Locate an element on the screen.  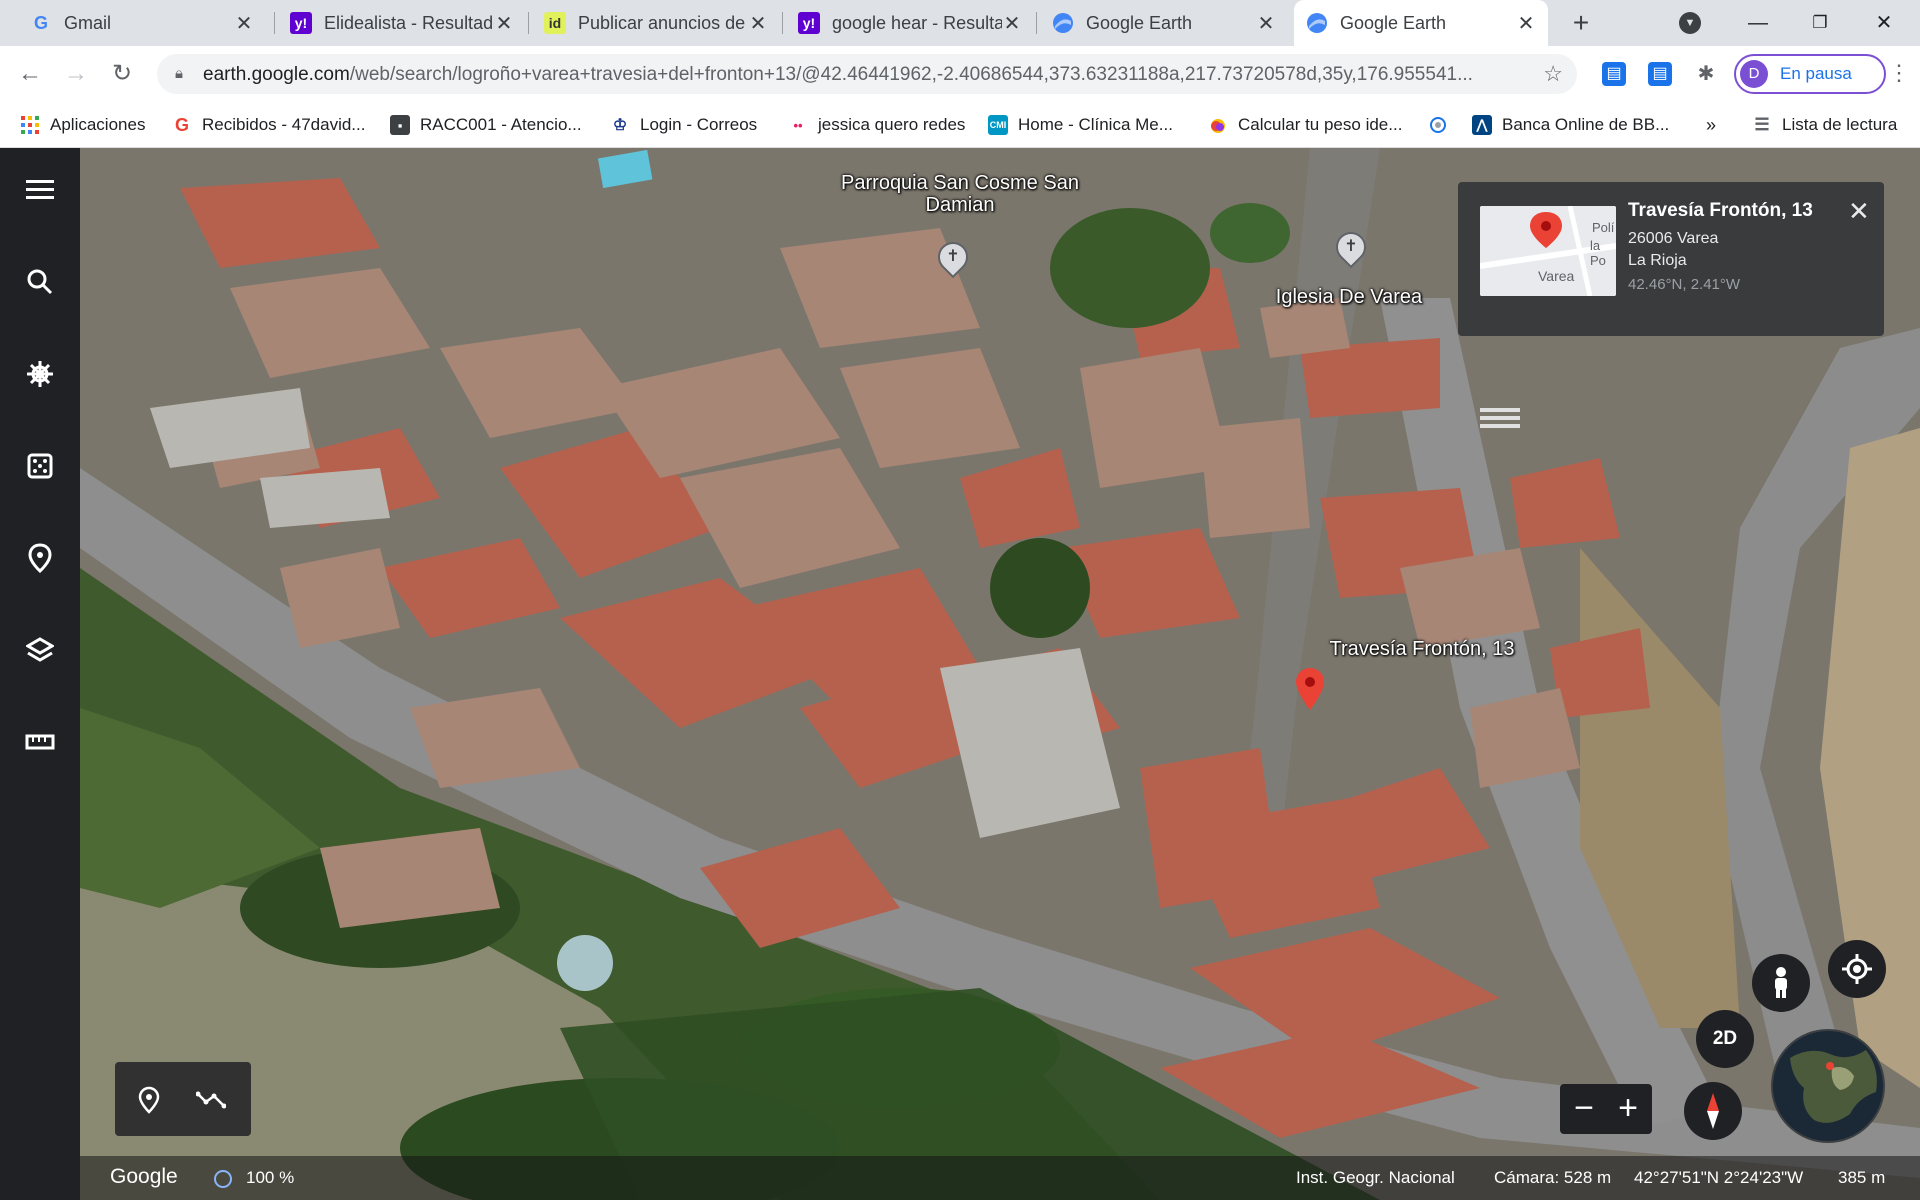
tab-publicar-anuncios: id Publicar anuncios de ✕ is located at coordinates (656, 23).